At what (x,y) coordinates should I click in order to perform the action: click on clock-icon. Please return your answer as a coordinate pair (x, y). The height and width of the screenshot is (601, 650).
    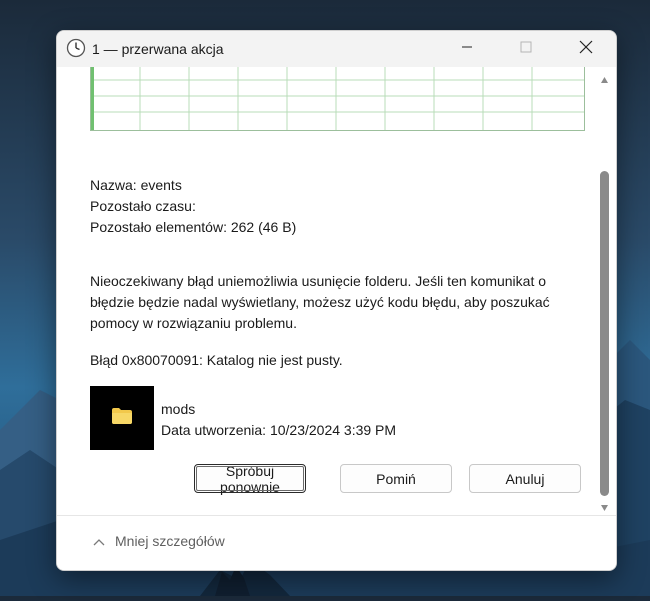
    Looking at the image, I should click on (76, 48).